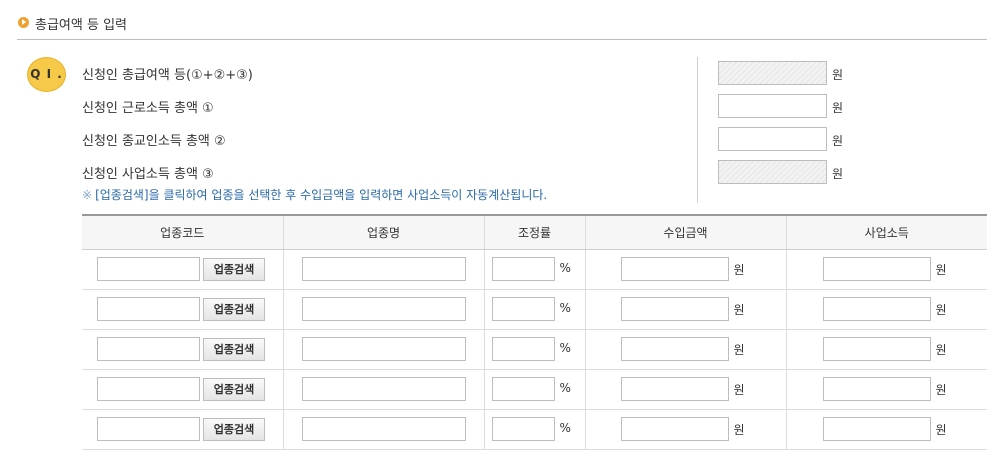 The height and width of the screenshot is (457, 1000). Describe the element at coordinates (148, 174) in the screenshot. I see `business-income-label: 신청인 사업소득 총액 ③` at that location.